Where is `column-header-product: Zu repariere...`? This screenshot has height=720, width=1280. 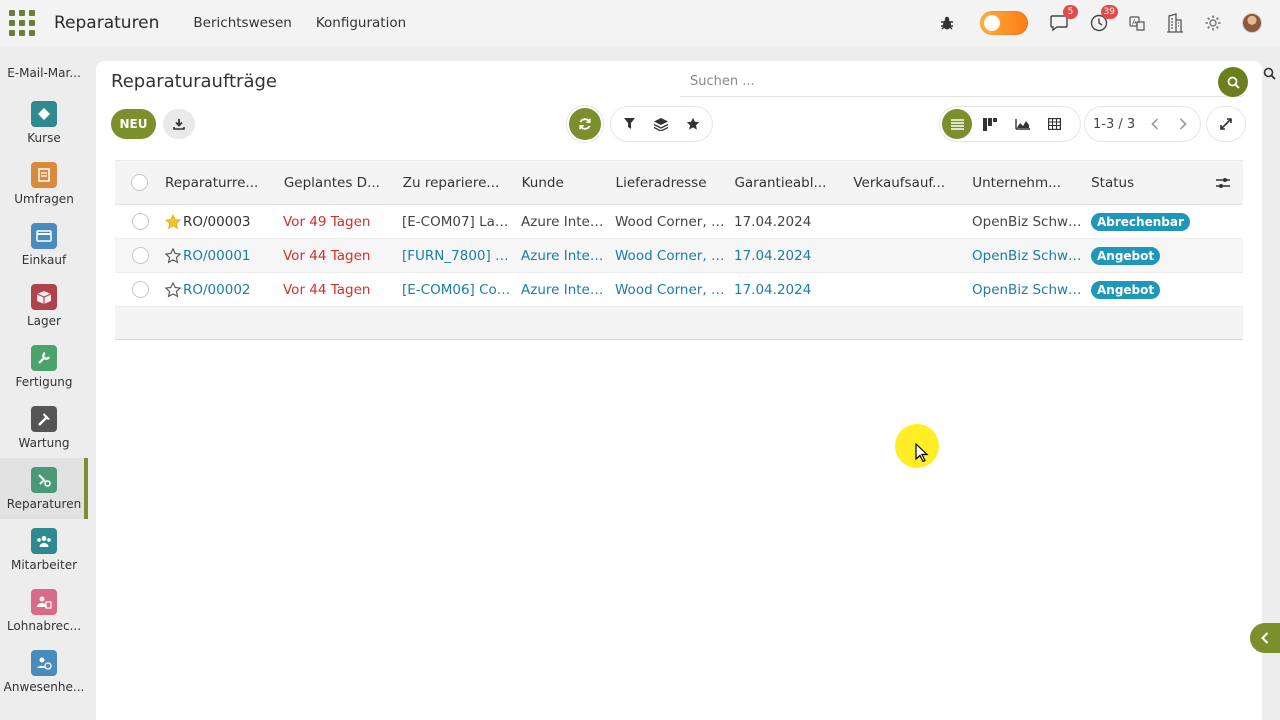
column-header-product: Zu repariere... is located at coordinates (462, 183).